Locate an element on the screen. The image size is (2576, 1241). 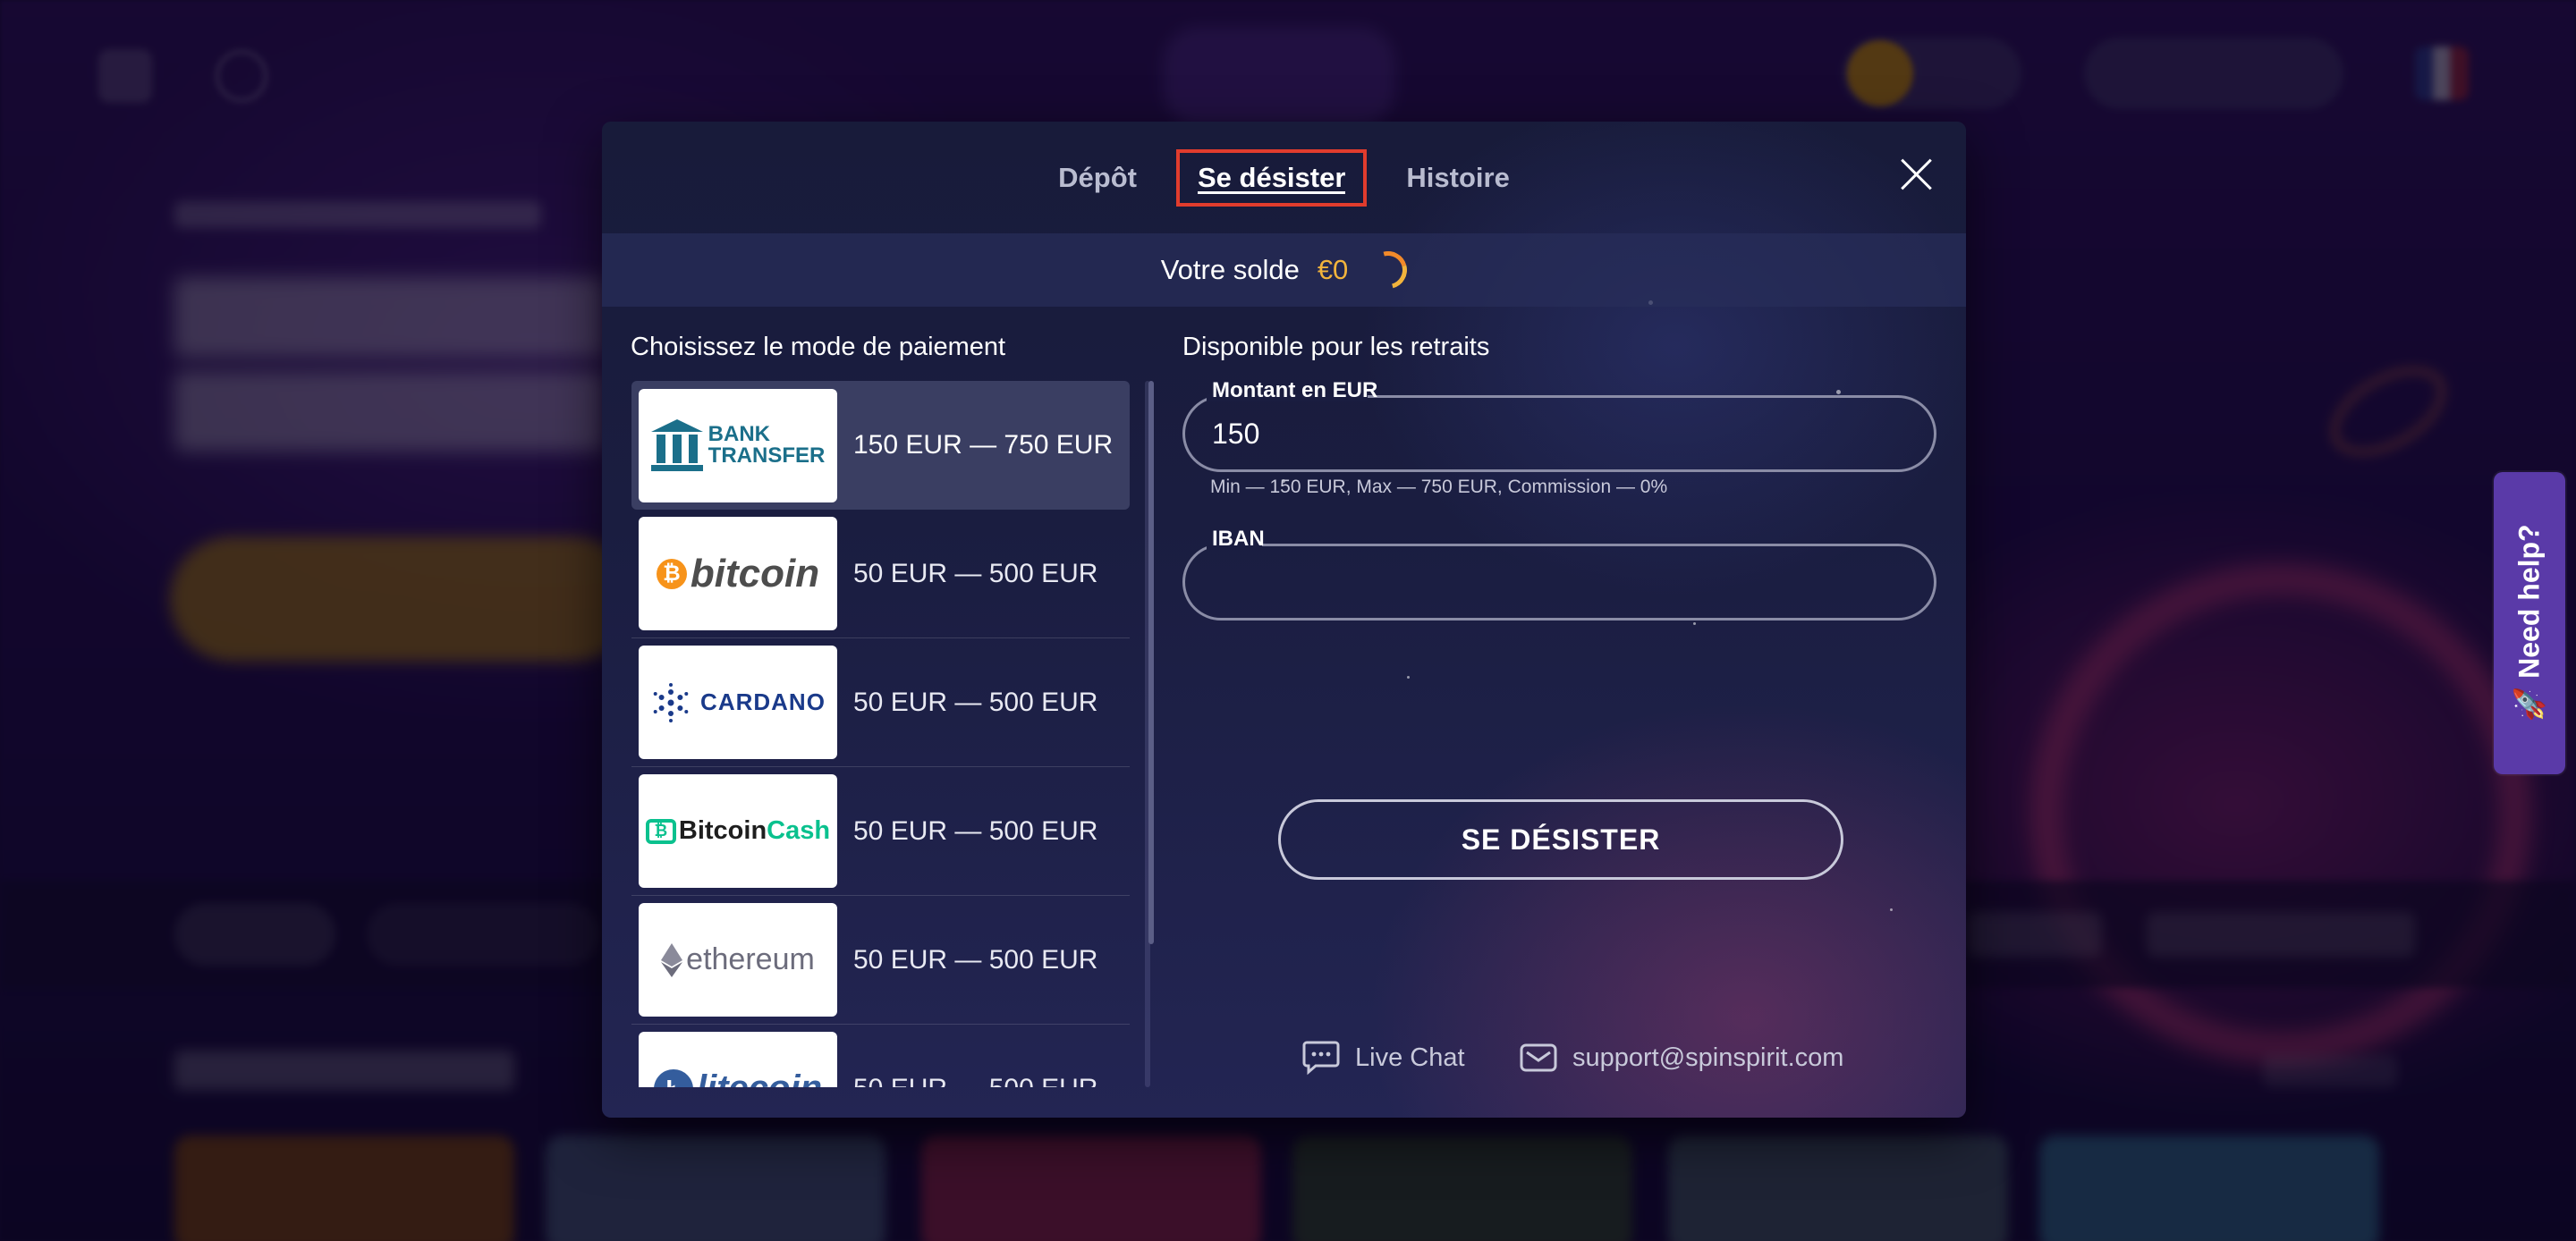
payment-method-bank-transfer: BANK TRANSFER 150 EUR — 750 EUR is located at coordinates (880, 445).